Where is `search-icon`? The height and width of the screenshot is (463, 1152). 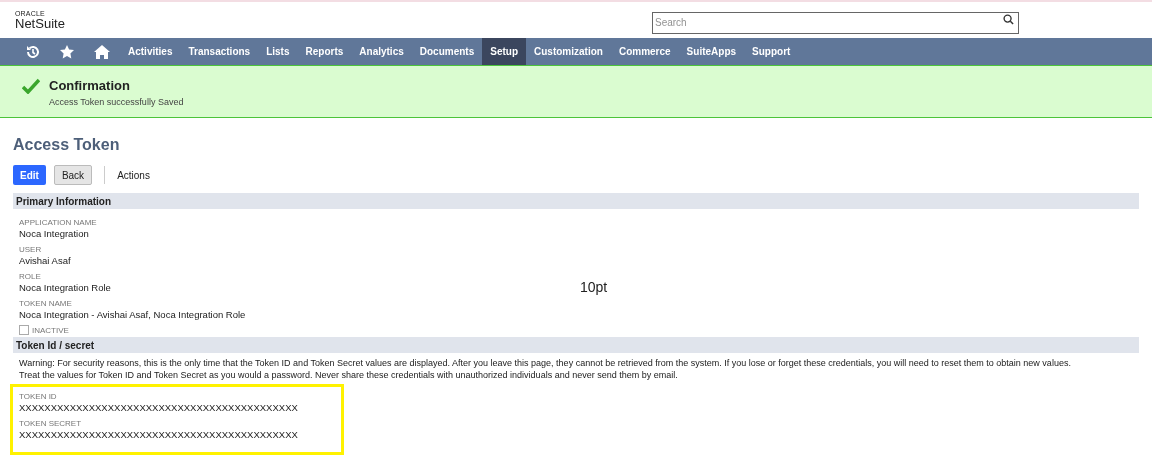
search-icon is located at coordinates (1008, 19).